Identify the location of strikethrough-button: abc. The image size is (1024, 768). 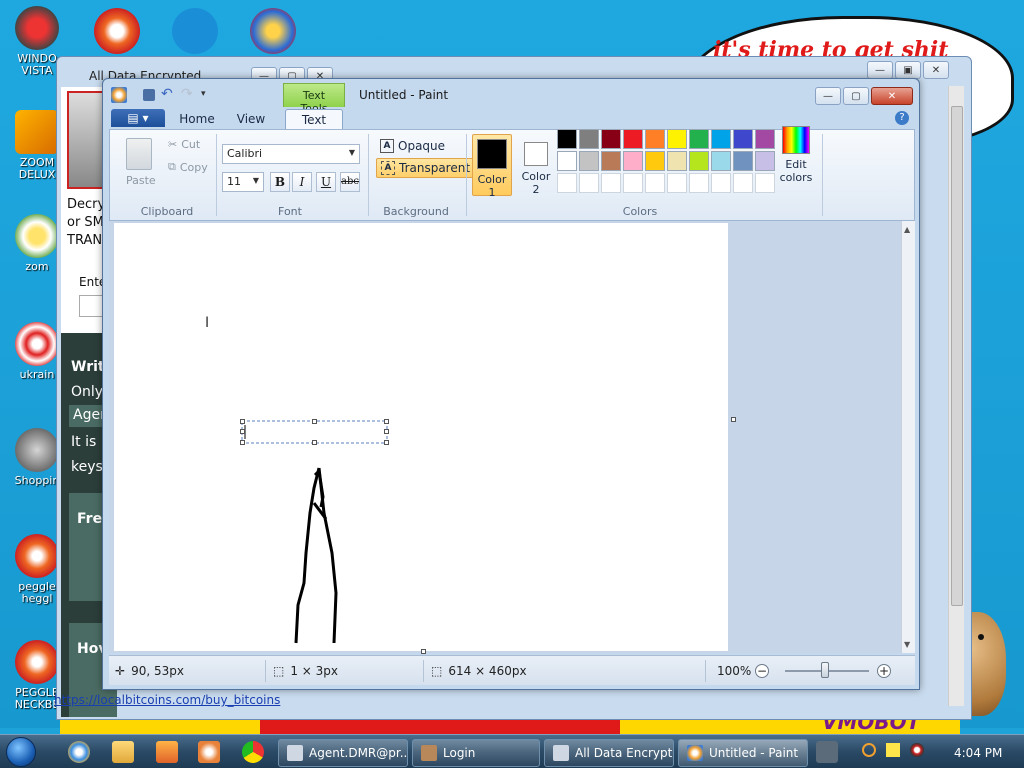
(350, 182).